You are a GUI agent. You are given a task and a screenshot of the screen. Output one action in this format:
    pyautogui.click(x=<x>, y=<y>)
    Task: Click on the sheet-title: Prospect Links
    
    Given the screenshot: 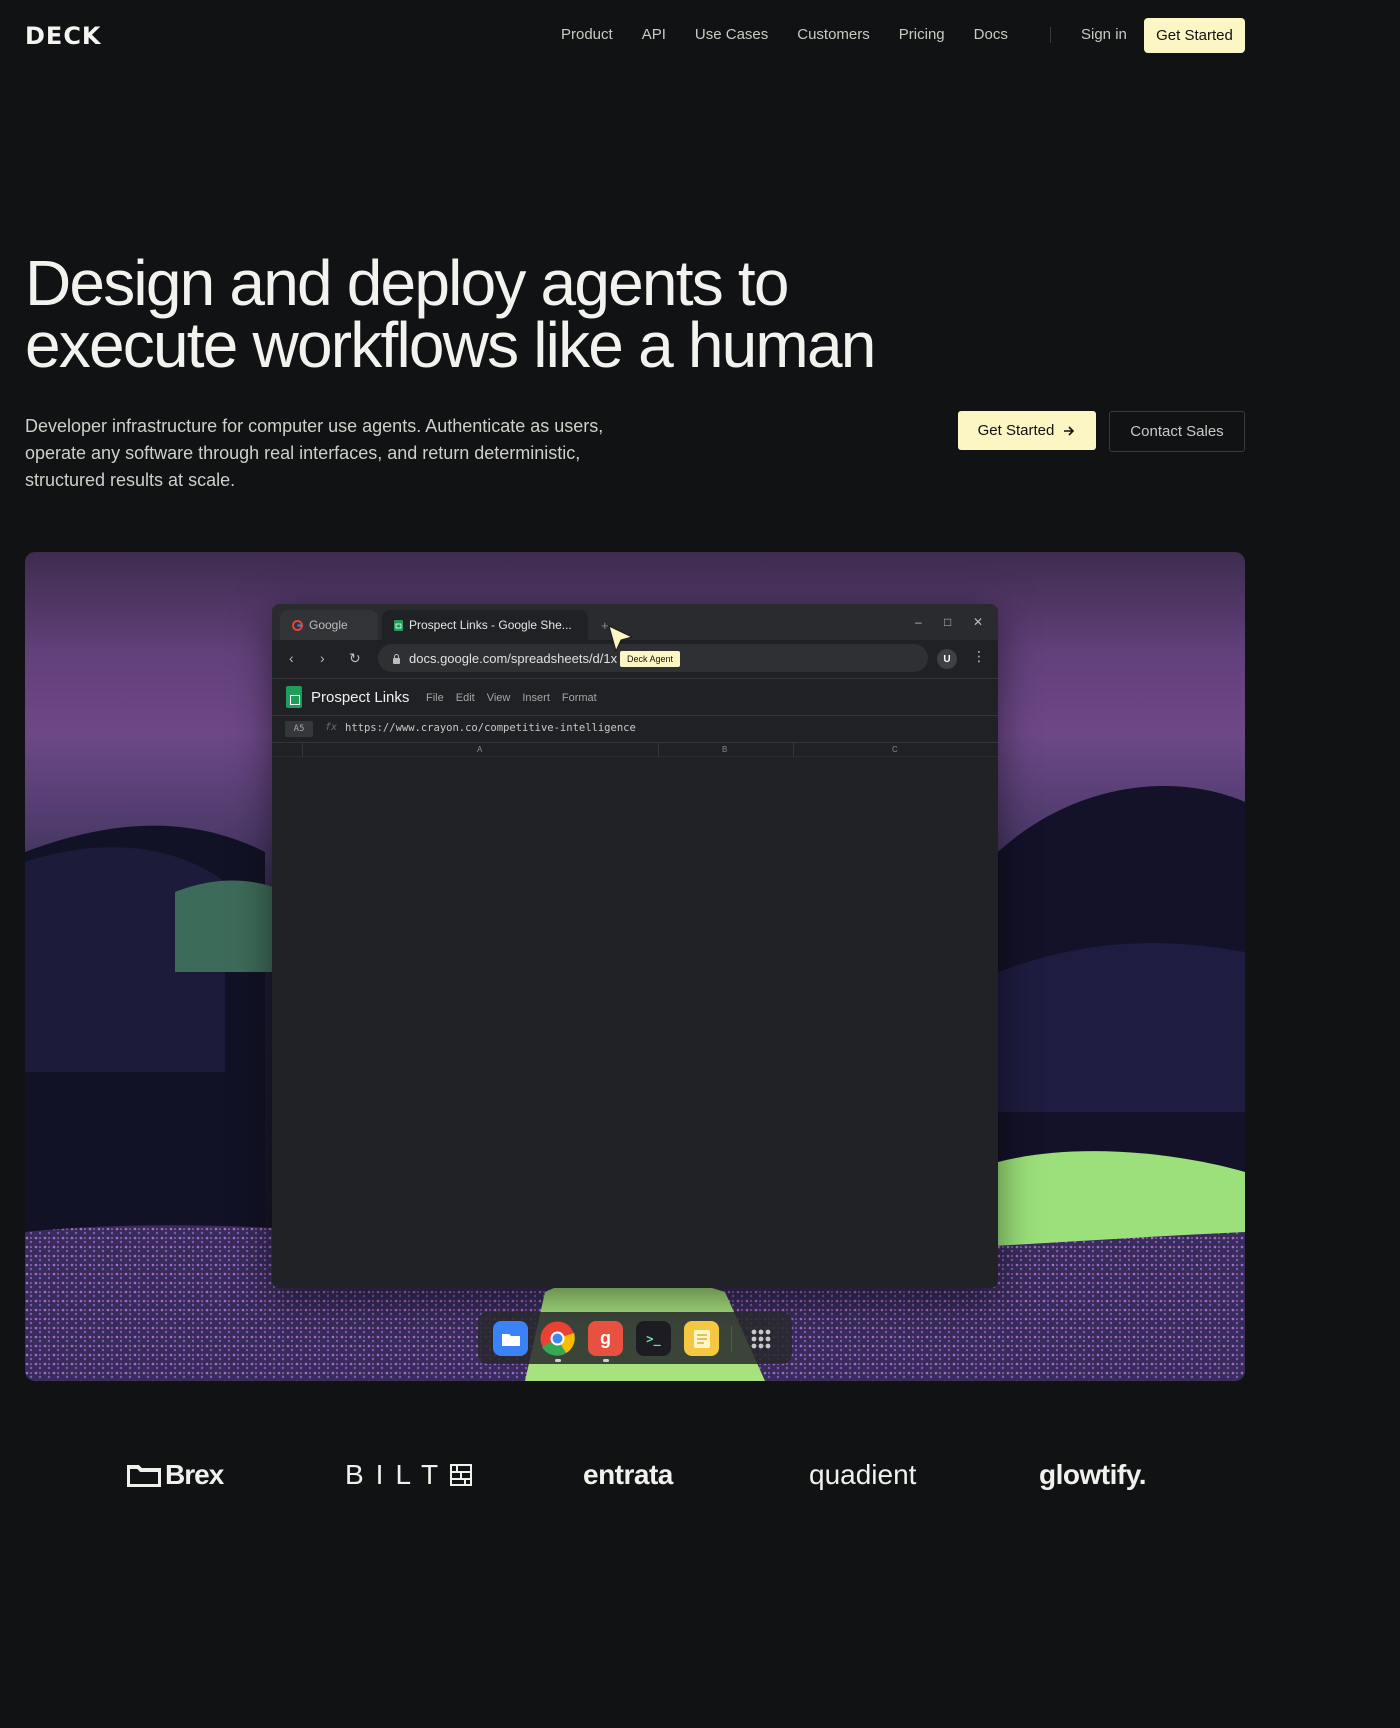 What is the action you would take?
    pyautogui.click(x=360, y=697)
    